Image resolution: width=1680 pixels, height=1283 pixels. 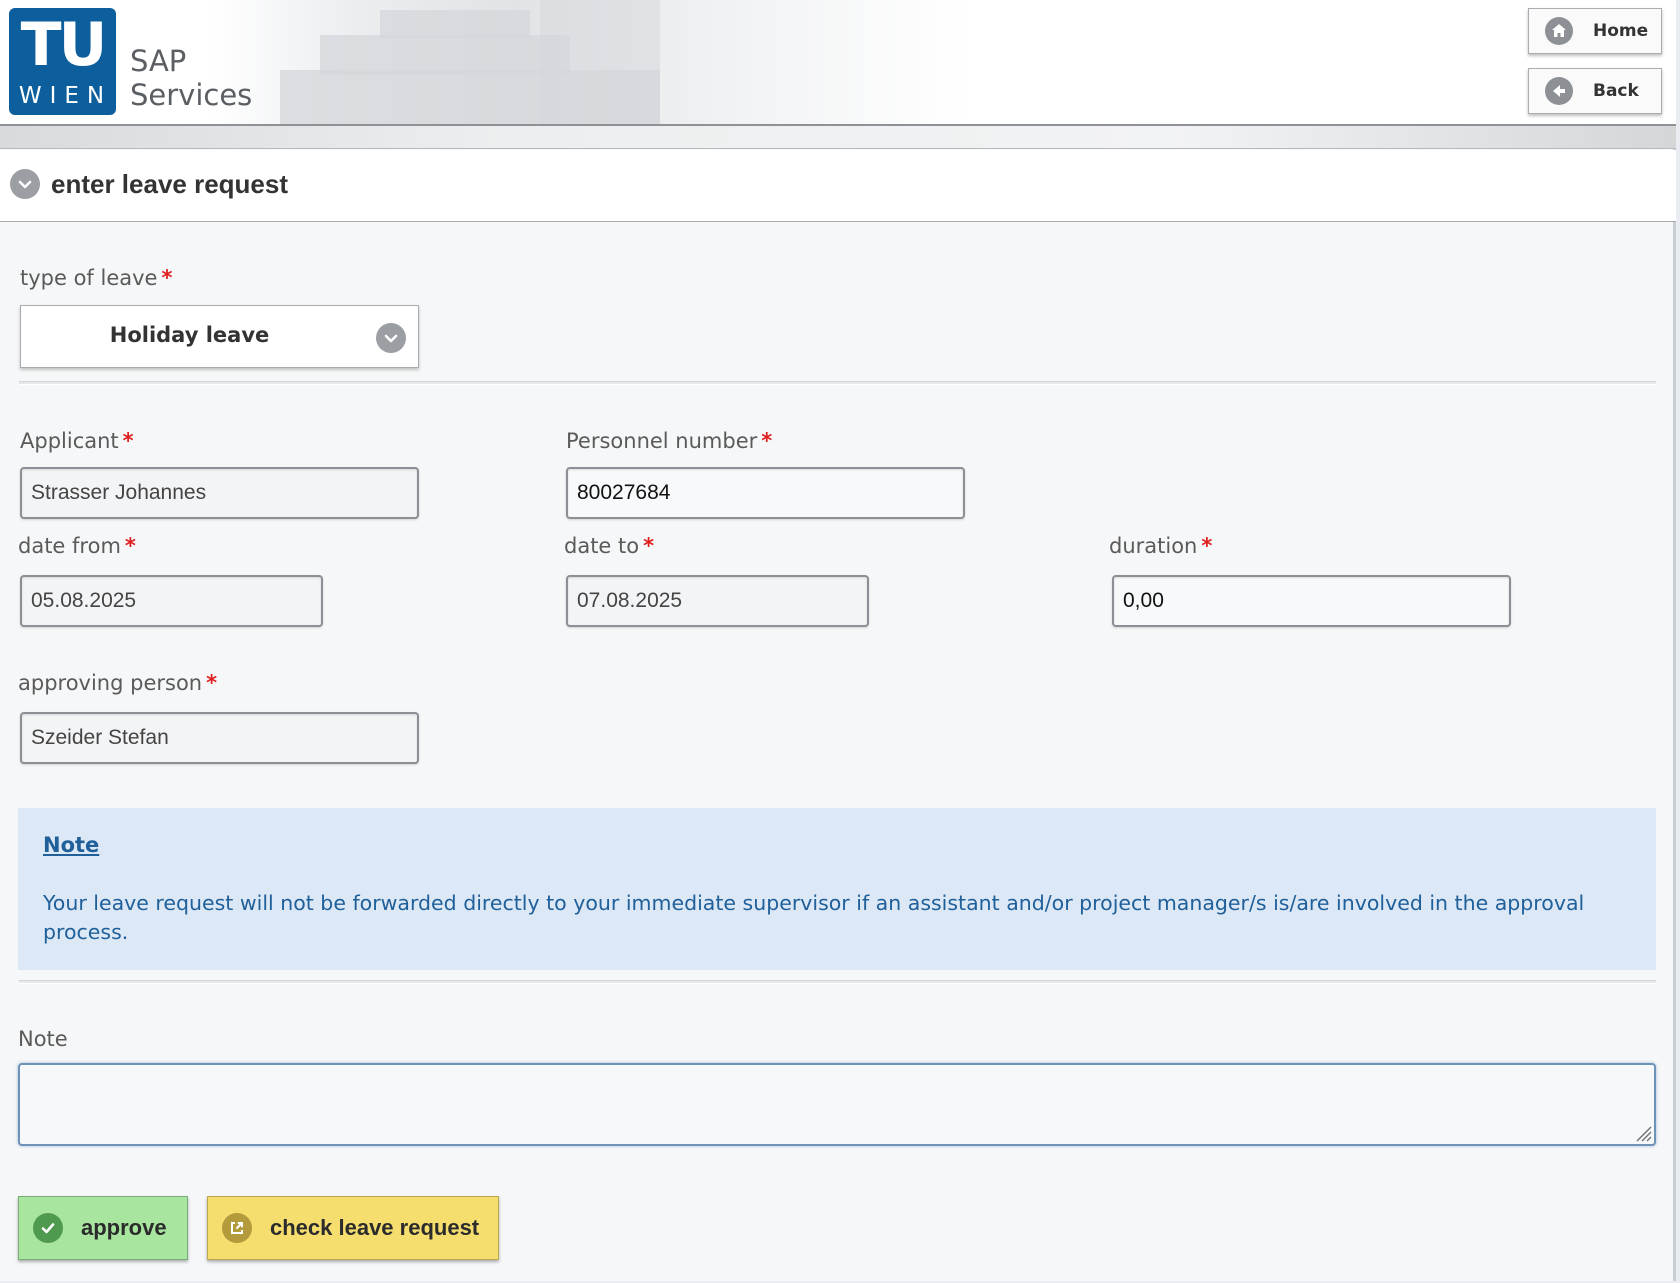 I want to click on approving-person-field, so click(x=219, y=738).